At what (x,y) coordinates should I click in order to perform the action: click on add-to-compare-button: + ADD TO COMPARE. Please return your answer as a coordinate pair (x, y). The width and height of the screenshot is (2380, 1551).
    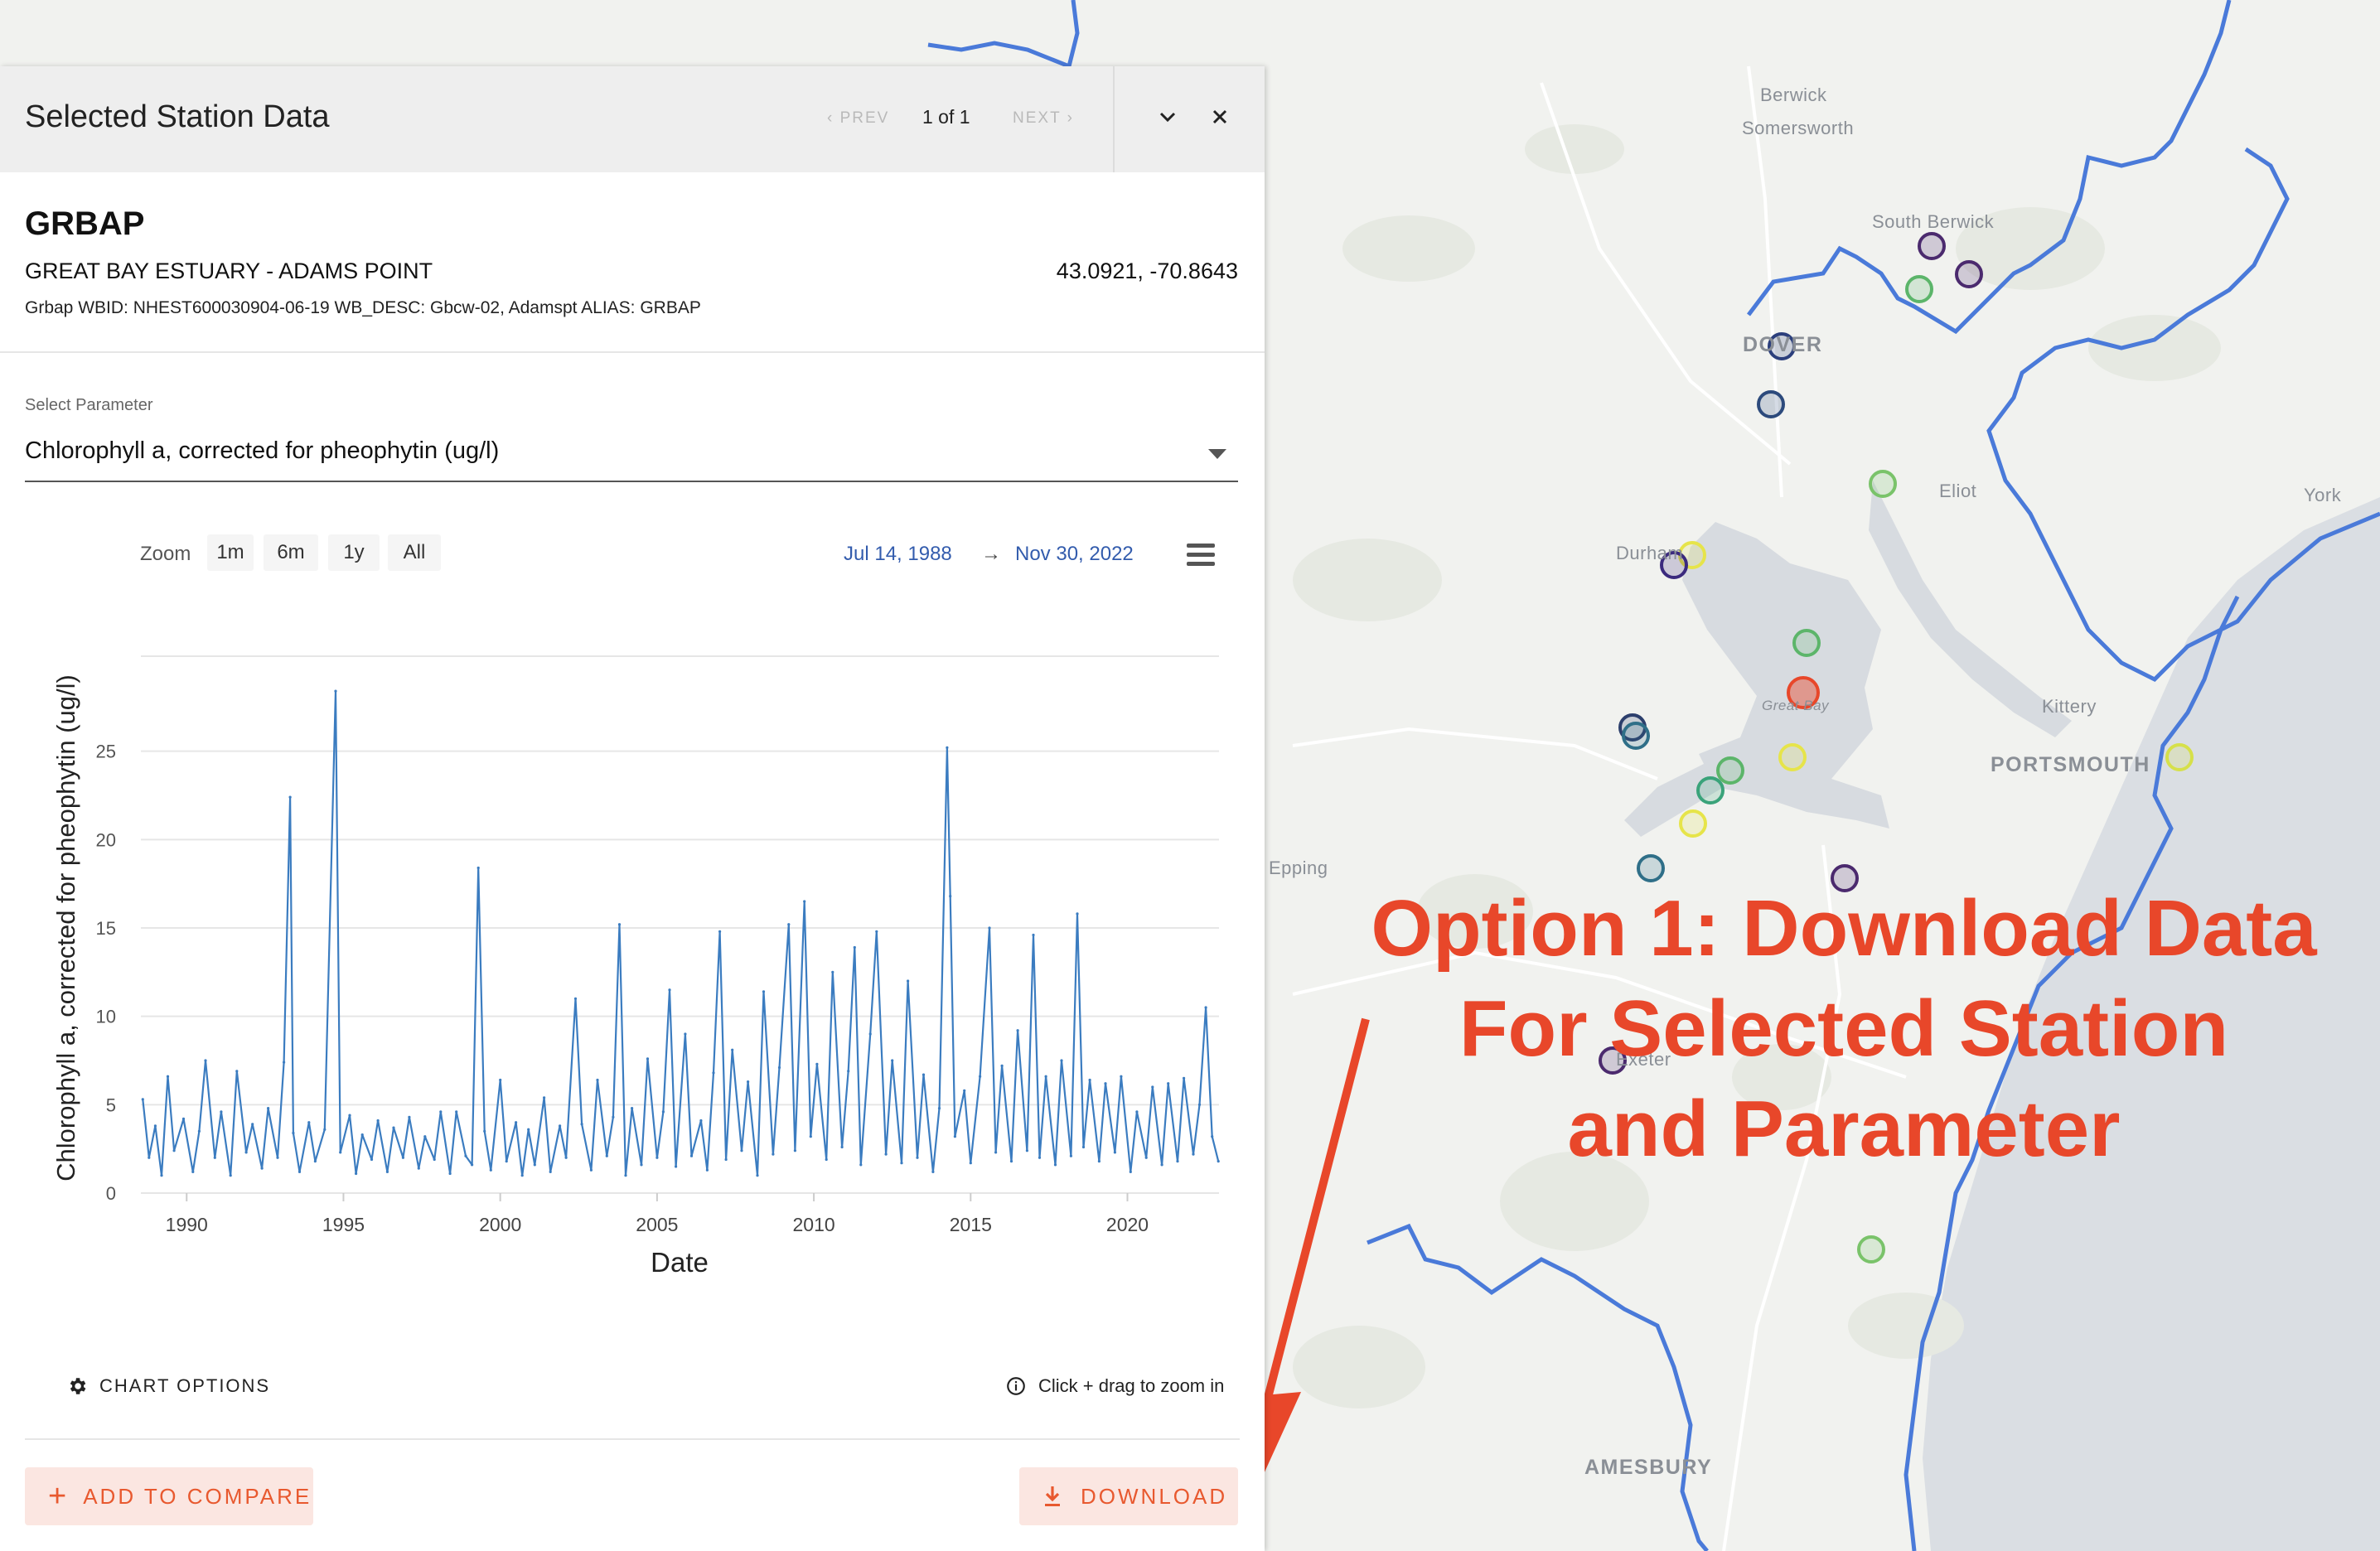
    Looking at the image, I should click on (169, 1496).